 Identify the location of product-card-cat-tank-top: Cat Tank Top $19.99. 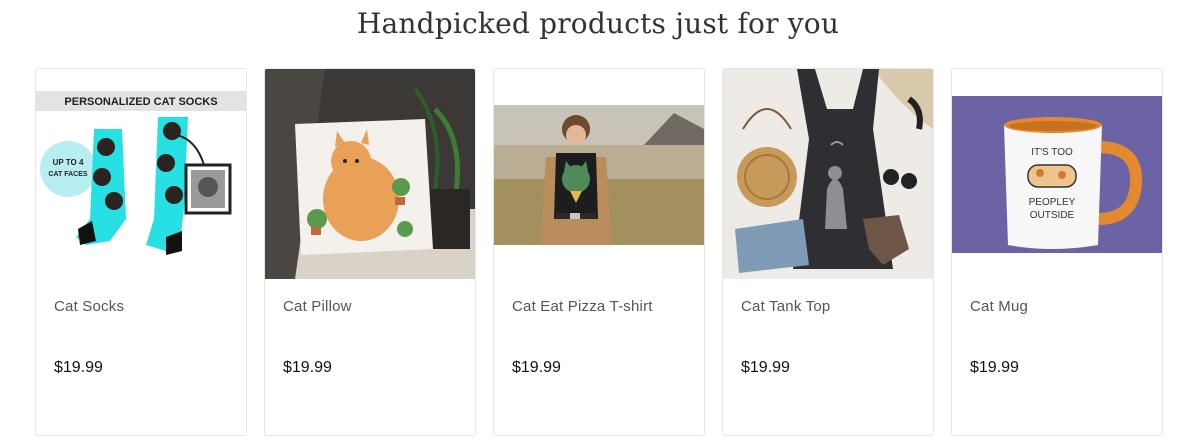
(828, 252).